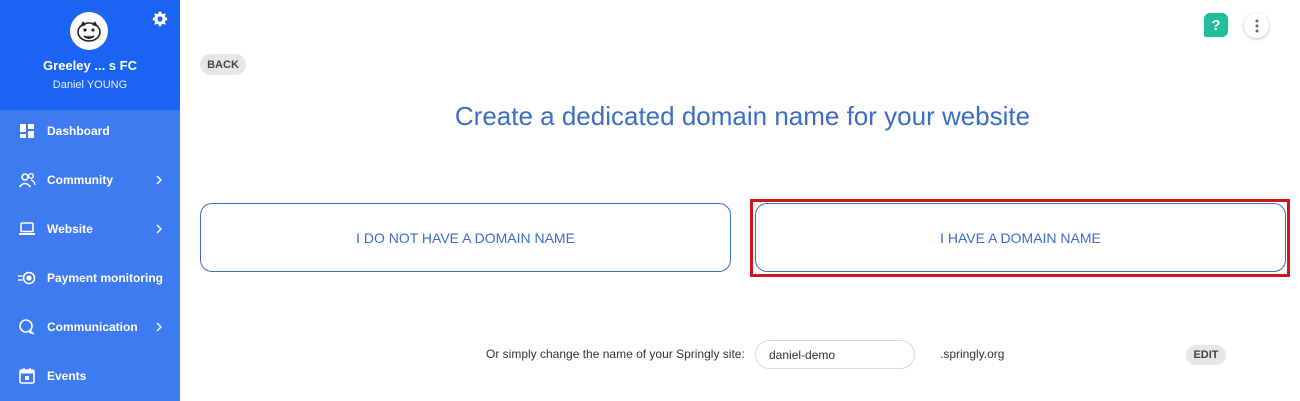  What do you see at coordinates (1206, 355) in the screenshot?
I see `edit-button: EDIT` at bounding box center [1206, 355].